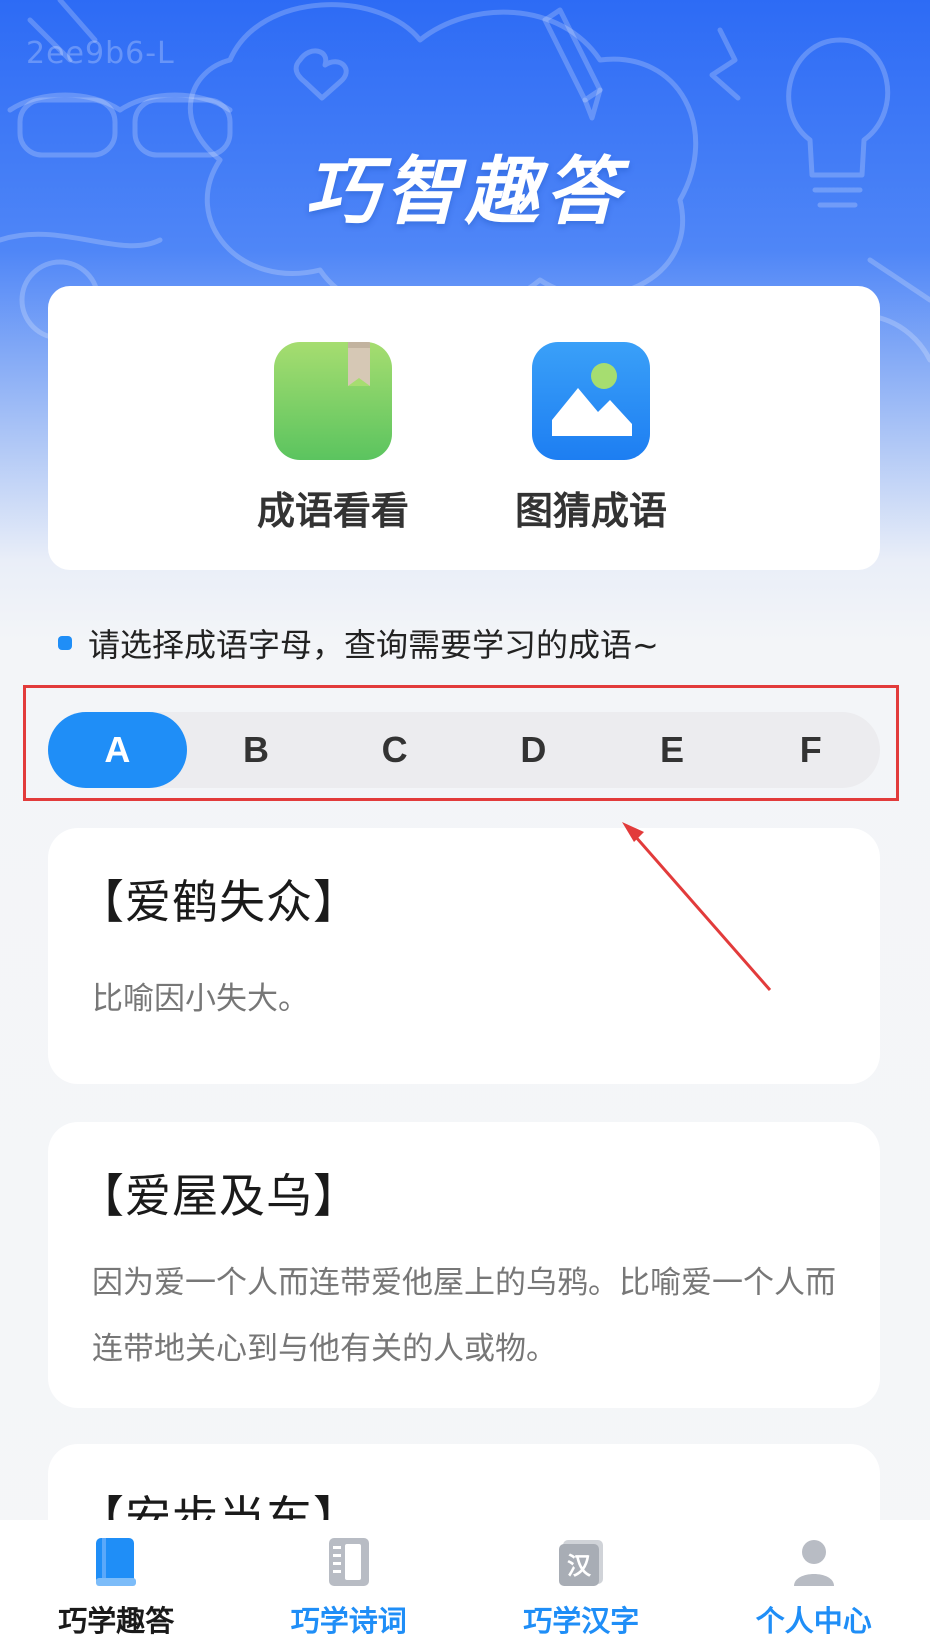 Image resolution: width=930 pixels, height=1652 pixels. I want to click on letter-tab-d: D, so click(533, 750).